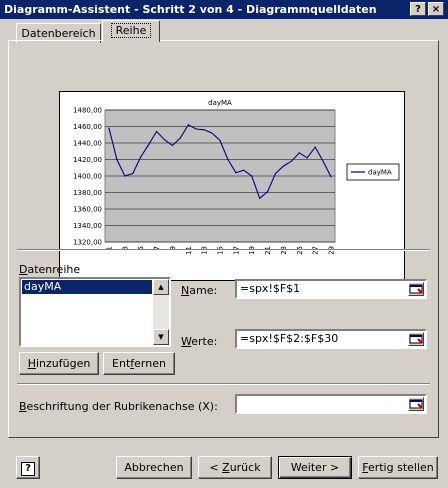  What do you see at coordinates (331, 289) in the screenshot?
I see `name-field: =spx!$F$1` at bounding box center [331, 289].